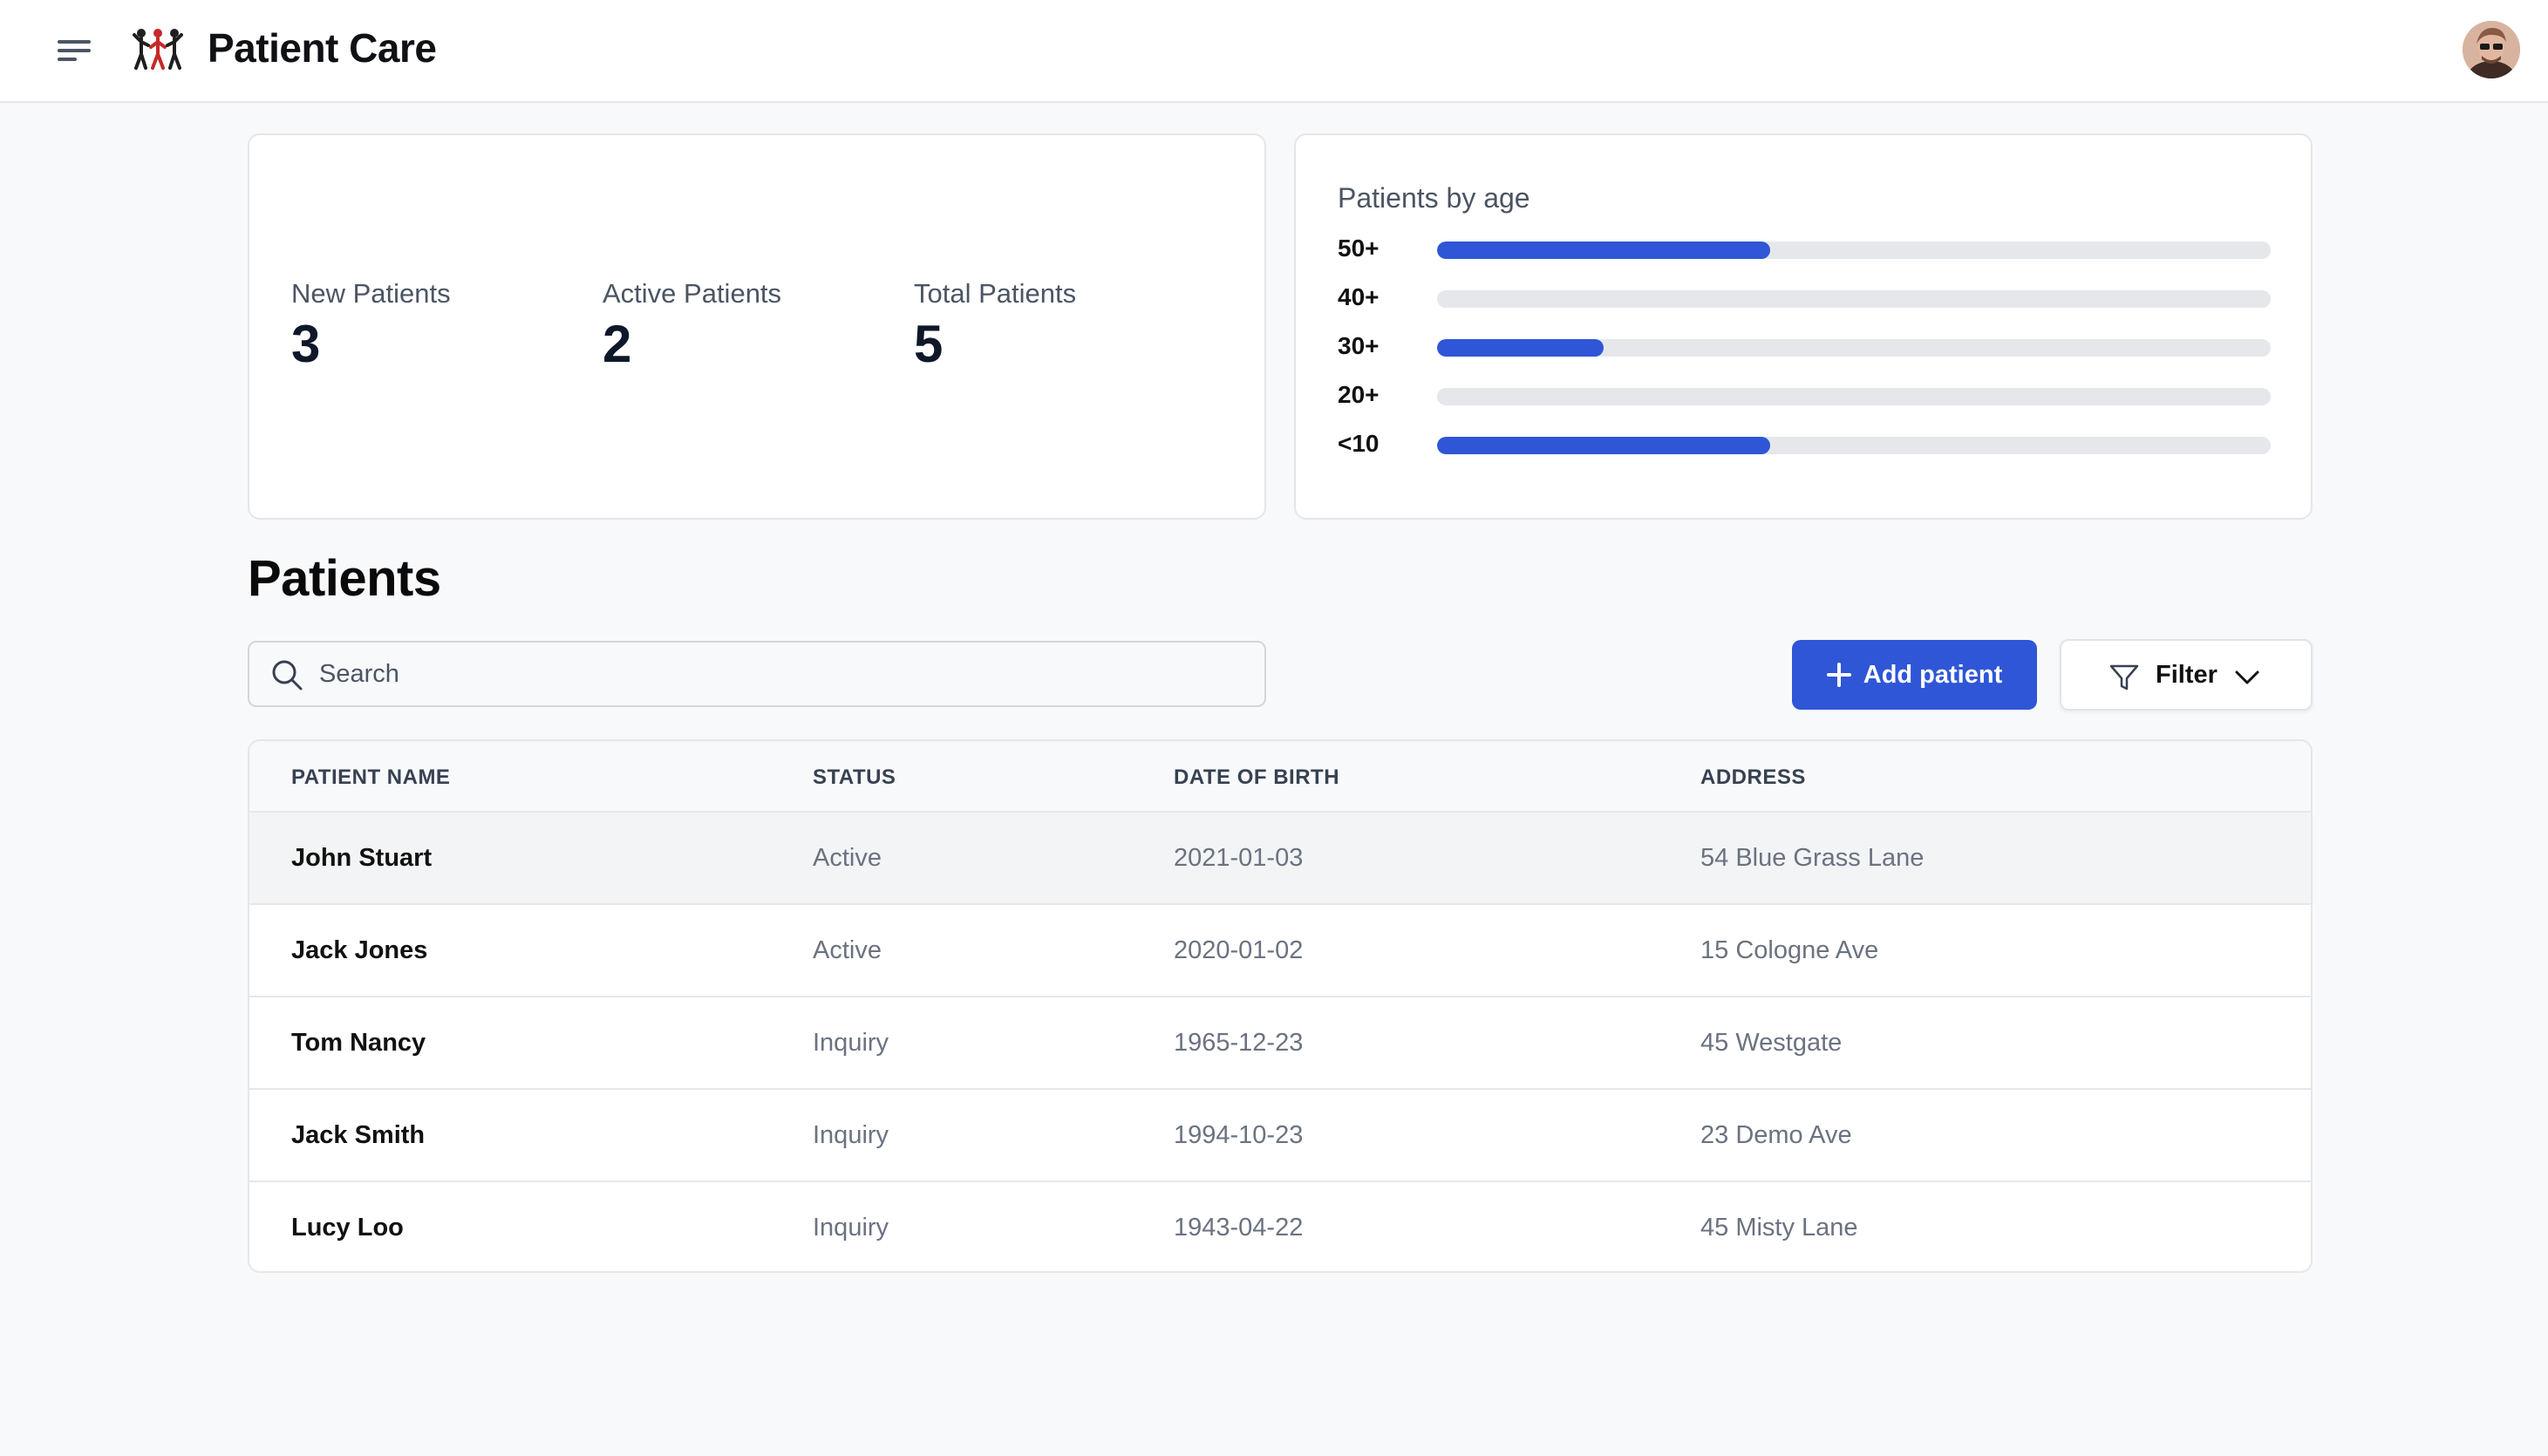 The height and width of the screenshot is (1456, 2548). Describe the element at coordinates (1239, 950) in the screenshot. I see `dob-cell: 2020-01-02` at that location.